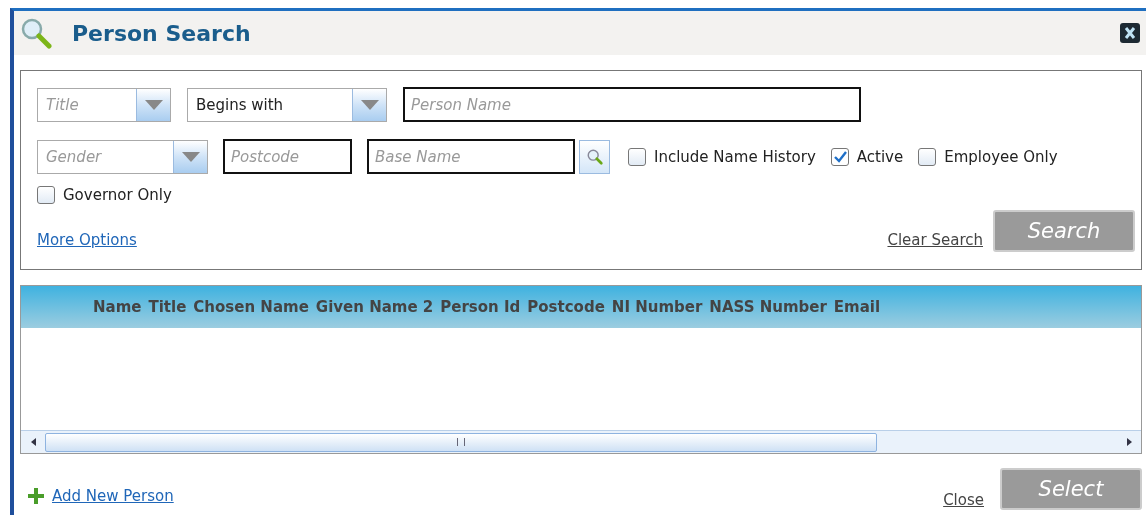 Image resolution: width=1146 pixels, height=515 pixels. What do you see at coordinates (594, 156) in the screenshot?
I see `search-icon` at bounding box center [594, 156].